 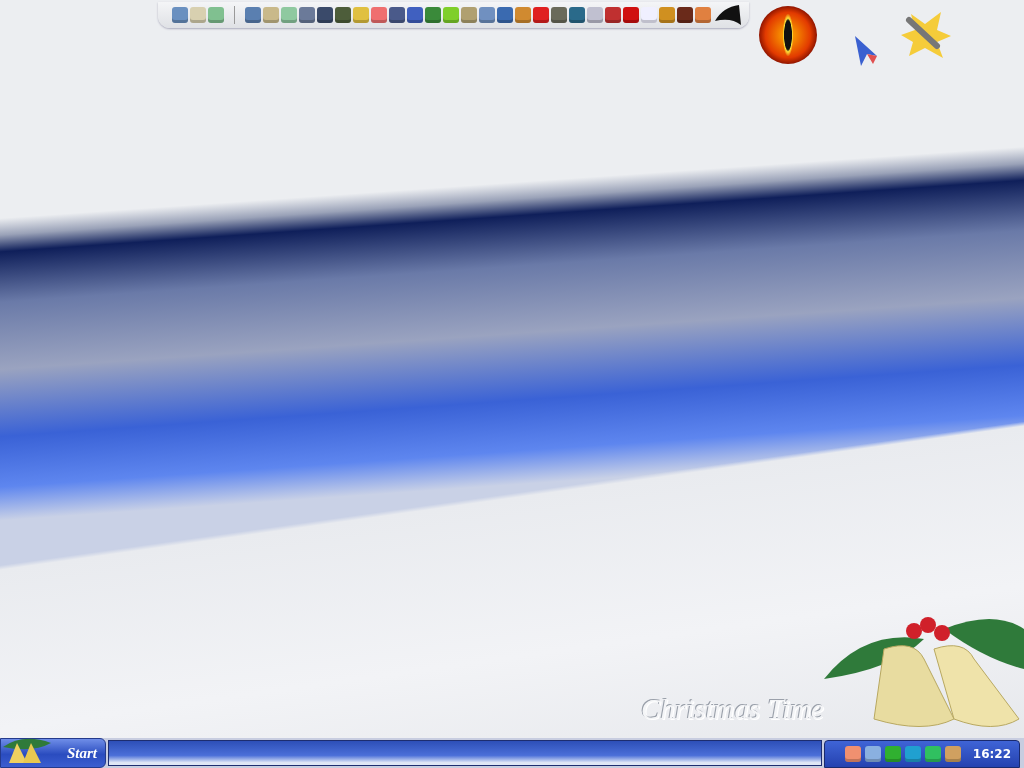 What do you see at coordinates (788, 35) in the screenshot?
I see `eye-icon` at bounding box center [788, 35].